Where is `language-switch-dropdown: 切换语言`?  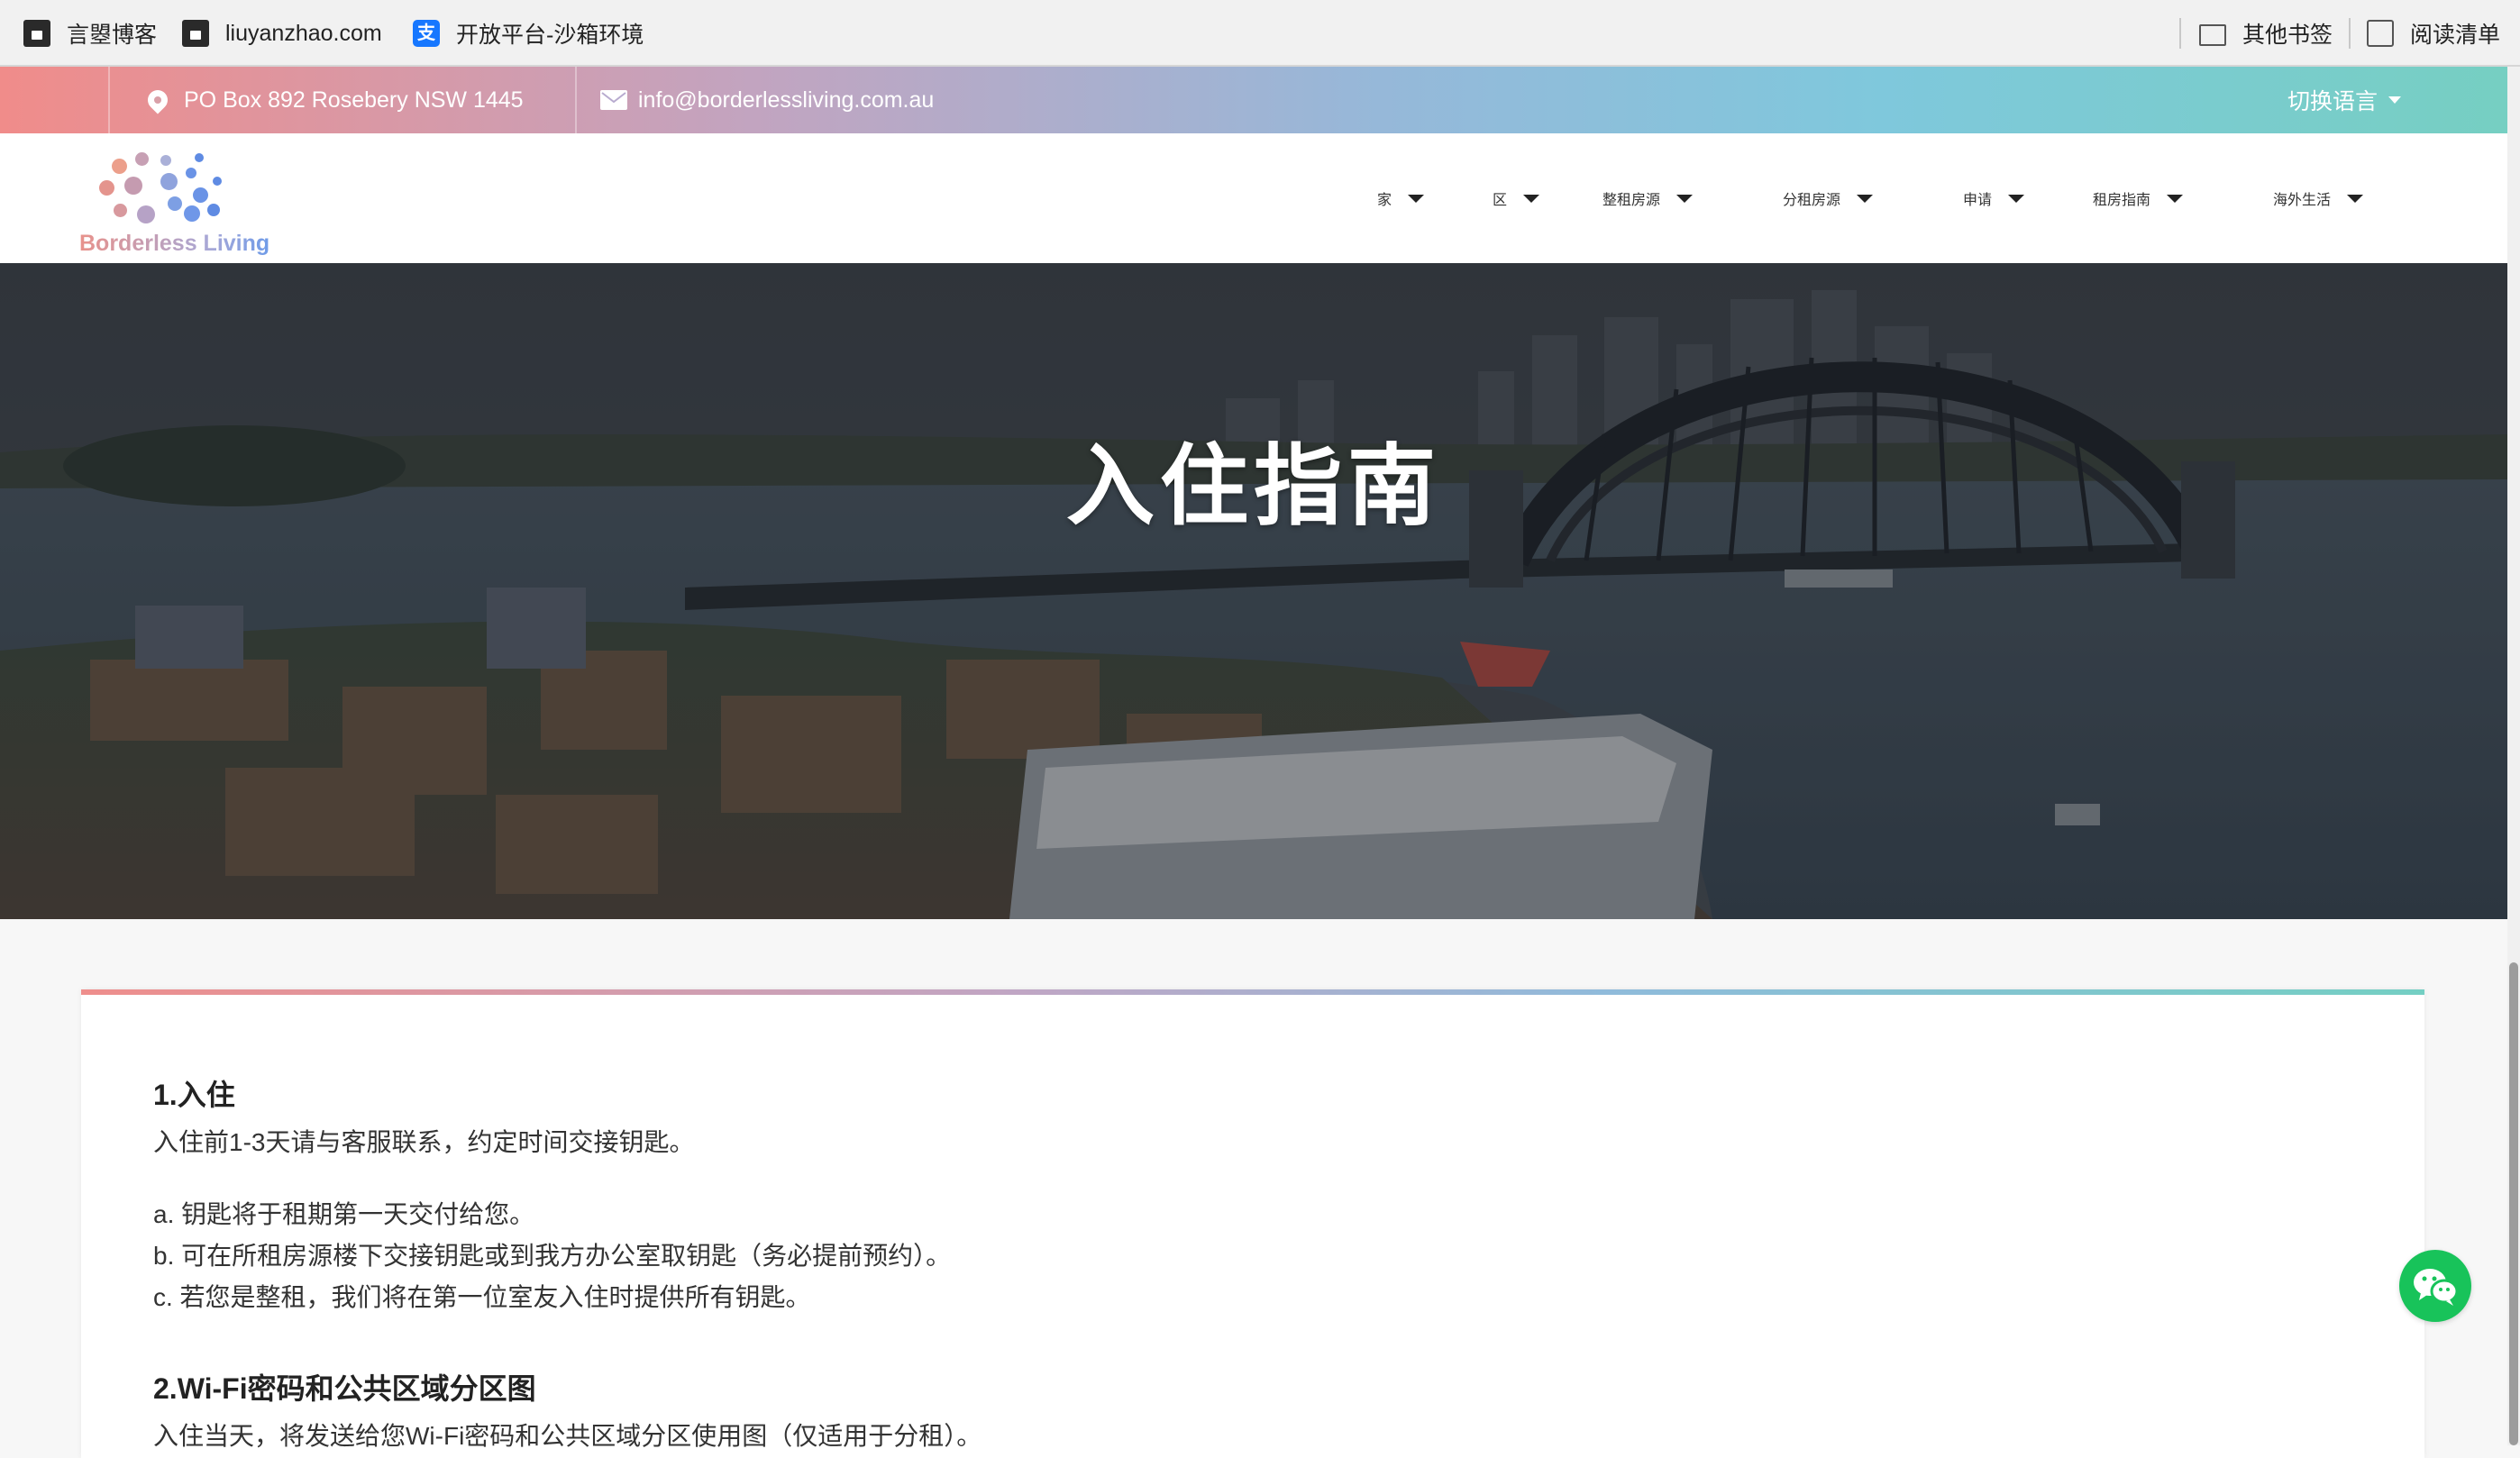
language-switch-dropdown: 切换语言 is located at coordinates (2344, 100).